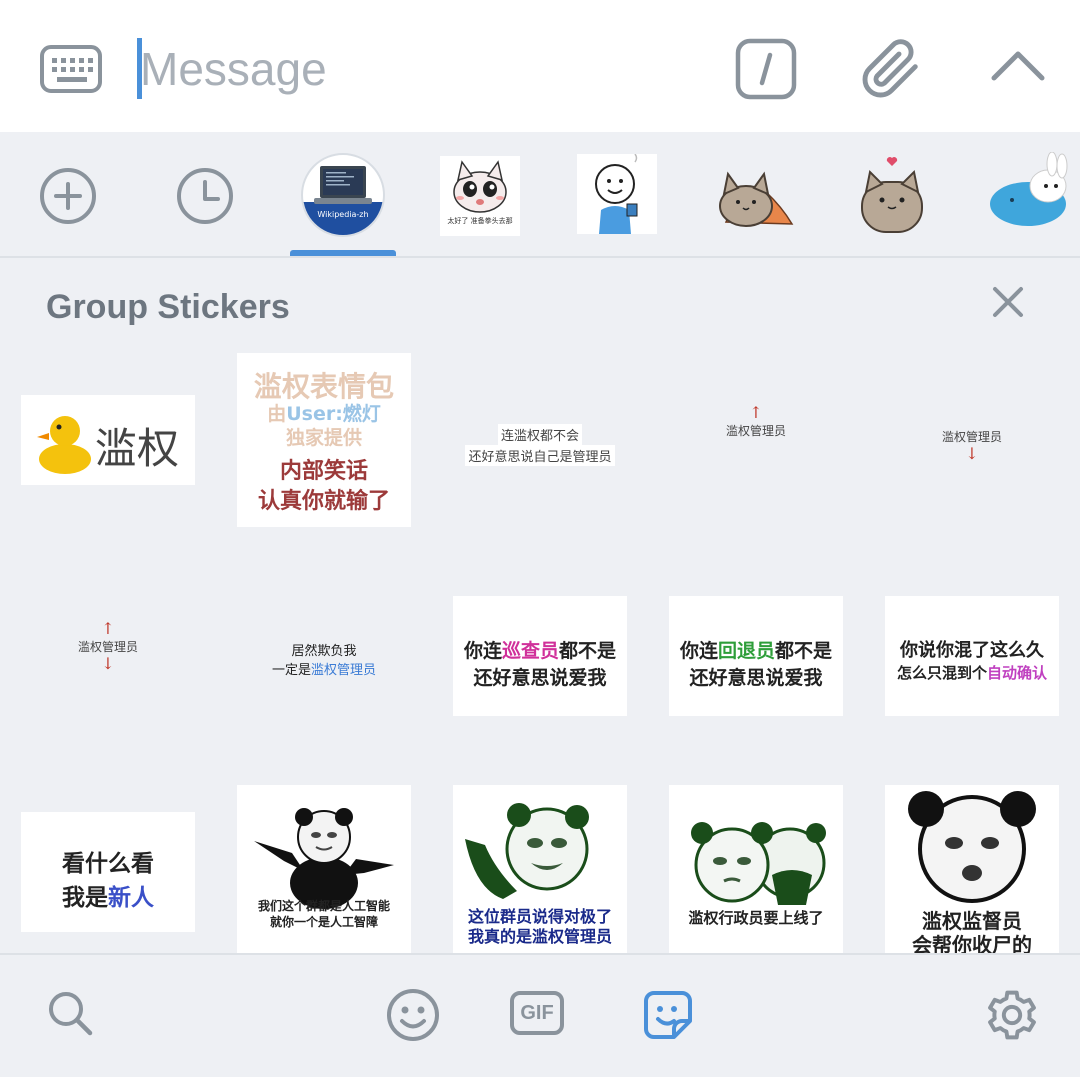 This screenshot has width=1080, height=1077. Describe the element at coordinates (323, 471) in the screenshot. I see `sticker-line: 内部笑话` at that location.